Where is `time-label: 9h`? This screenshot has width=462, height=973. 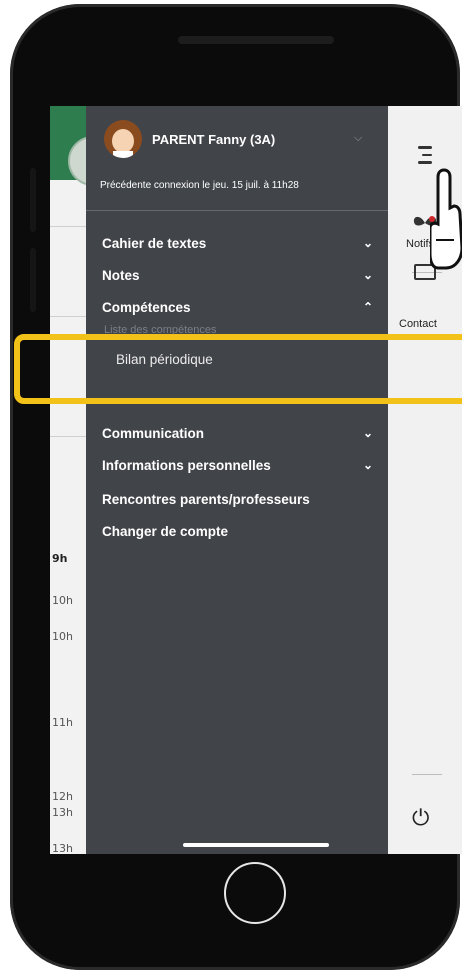 time-label: 9h is located at coordinates (60, 558).